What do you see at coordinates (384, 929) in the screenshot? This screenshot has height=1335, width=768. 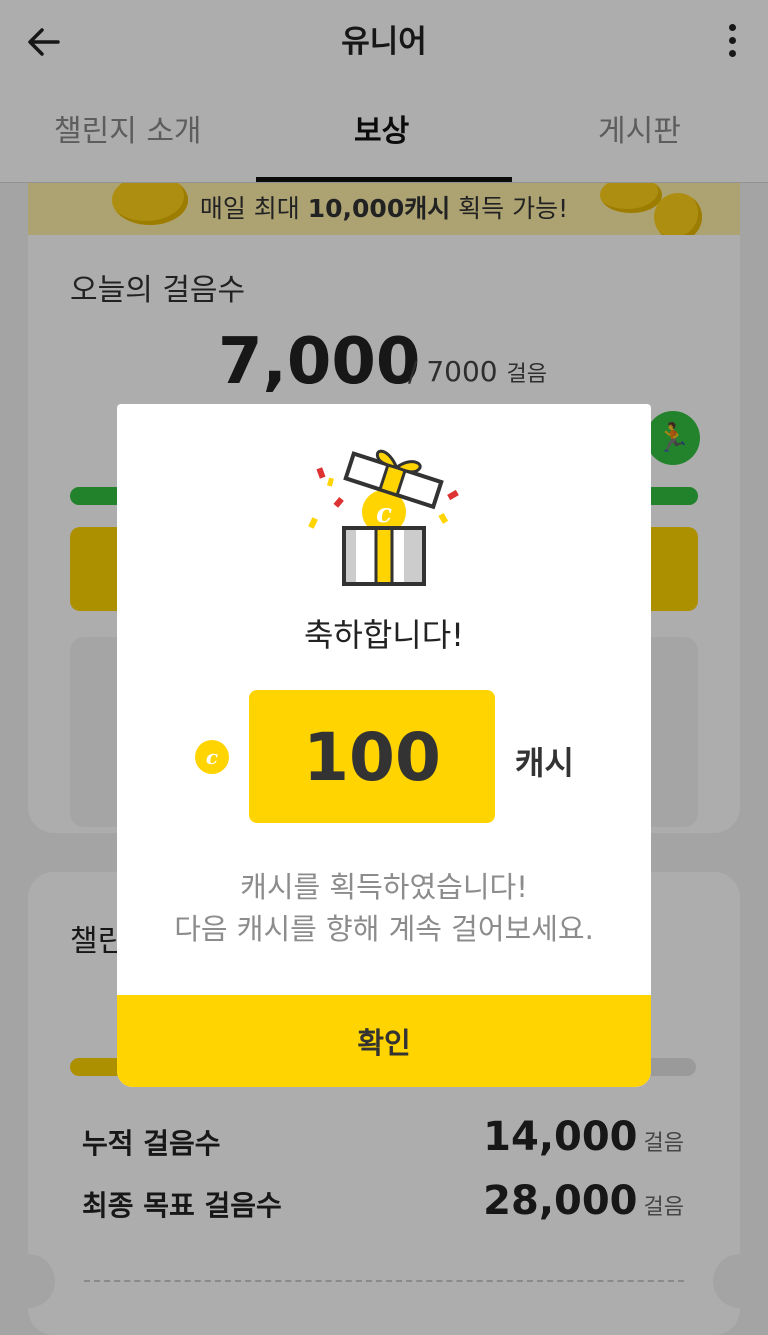 I see `modal-message-line2: 다음 캐시를 향해 계속 걸어보세요.` at bounding box center [384, 929].